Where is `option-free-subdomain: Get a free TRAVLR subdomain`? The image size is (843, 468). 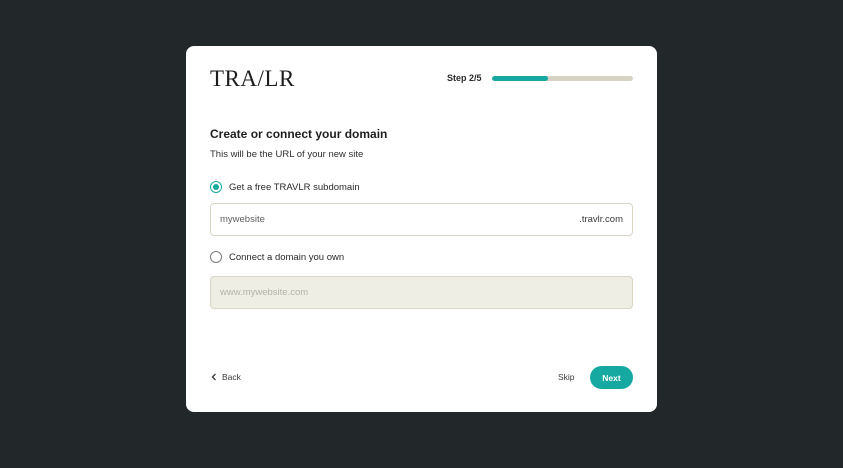 option-free-subdomain: Get a free TRAVLR subdomain is located at coordinates (285, 187).